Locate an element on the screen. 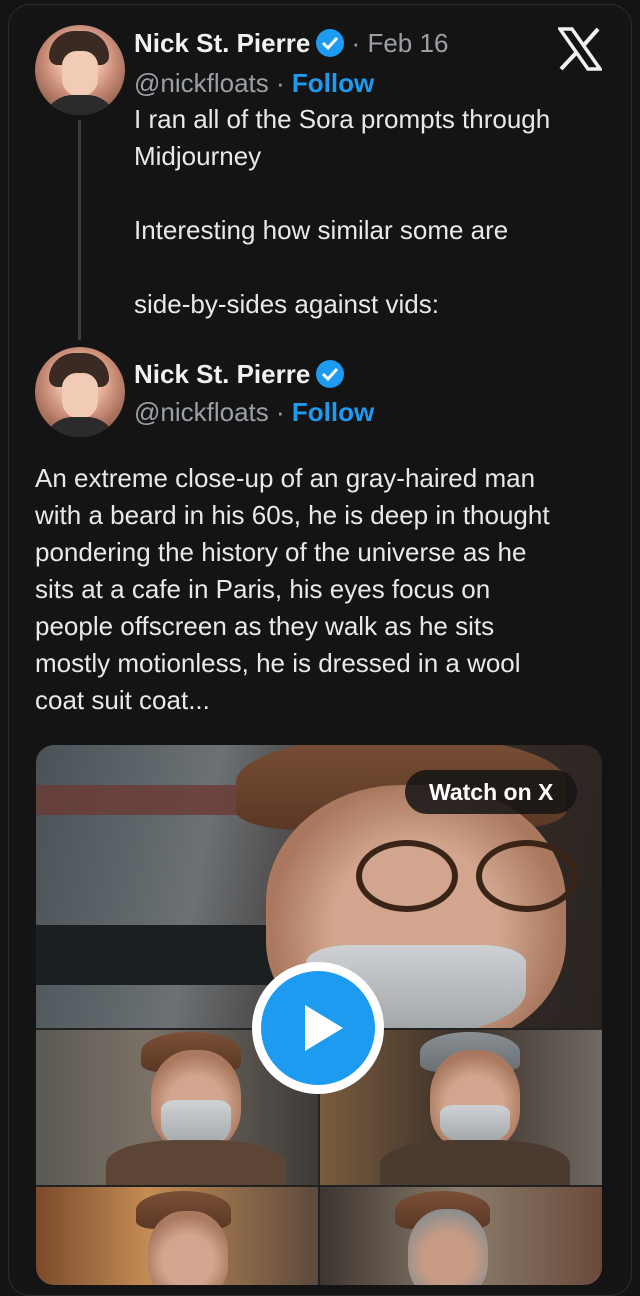 This screenshot has height=1296, width=640. author-name: Nick St. Pierre is located at coordinates (239, 374).